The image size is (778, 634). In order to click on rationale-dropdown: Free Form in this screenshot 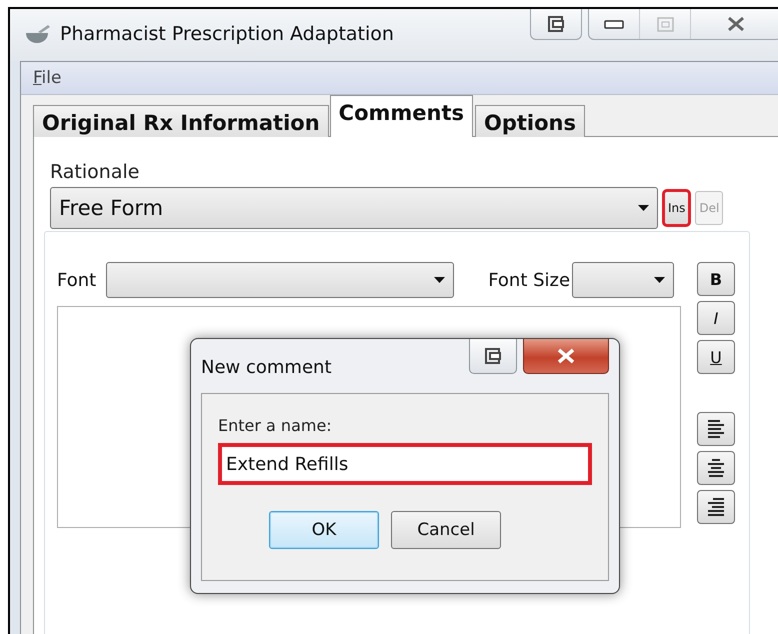, I will do `click(354, 208)`.